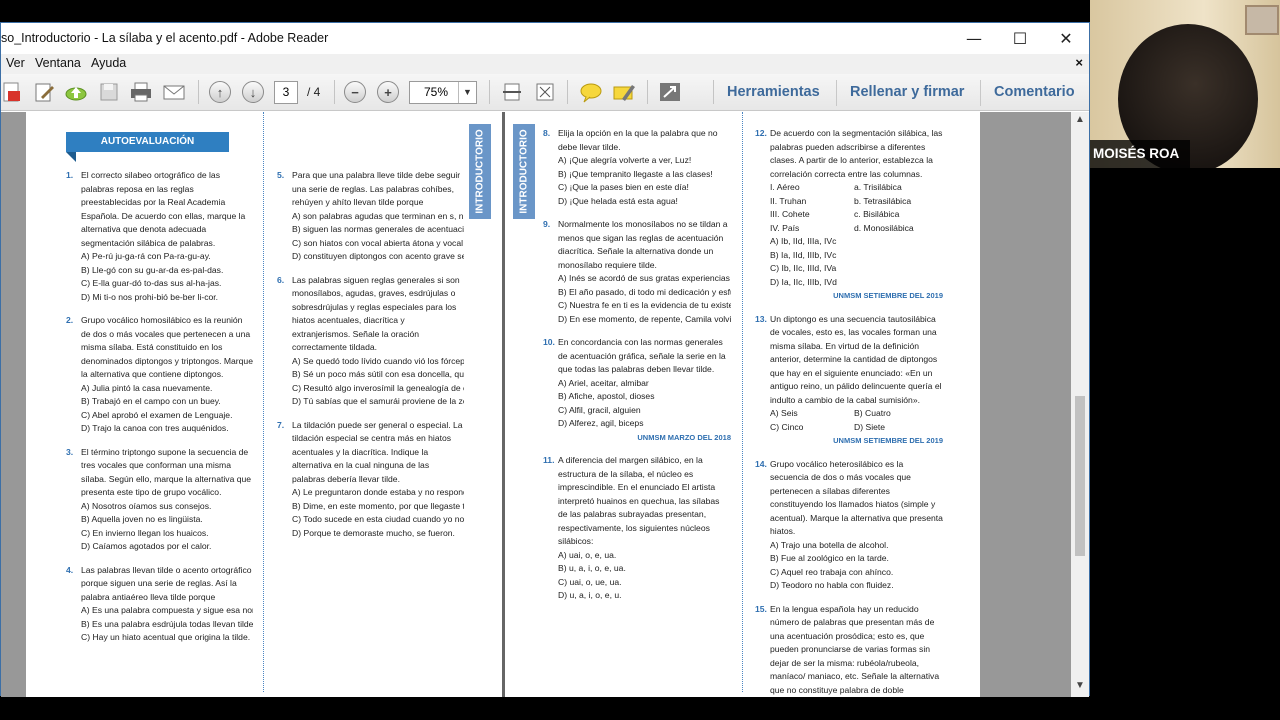  What do you see at coordinates (599, 409) in the screenshot?
I see `answer-option: C) Alfil, gracil, alguien` at bounding box center [599, 409].